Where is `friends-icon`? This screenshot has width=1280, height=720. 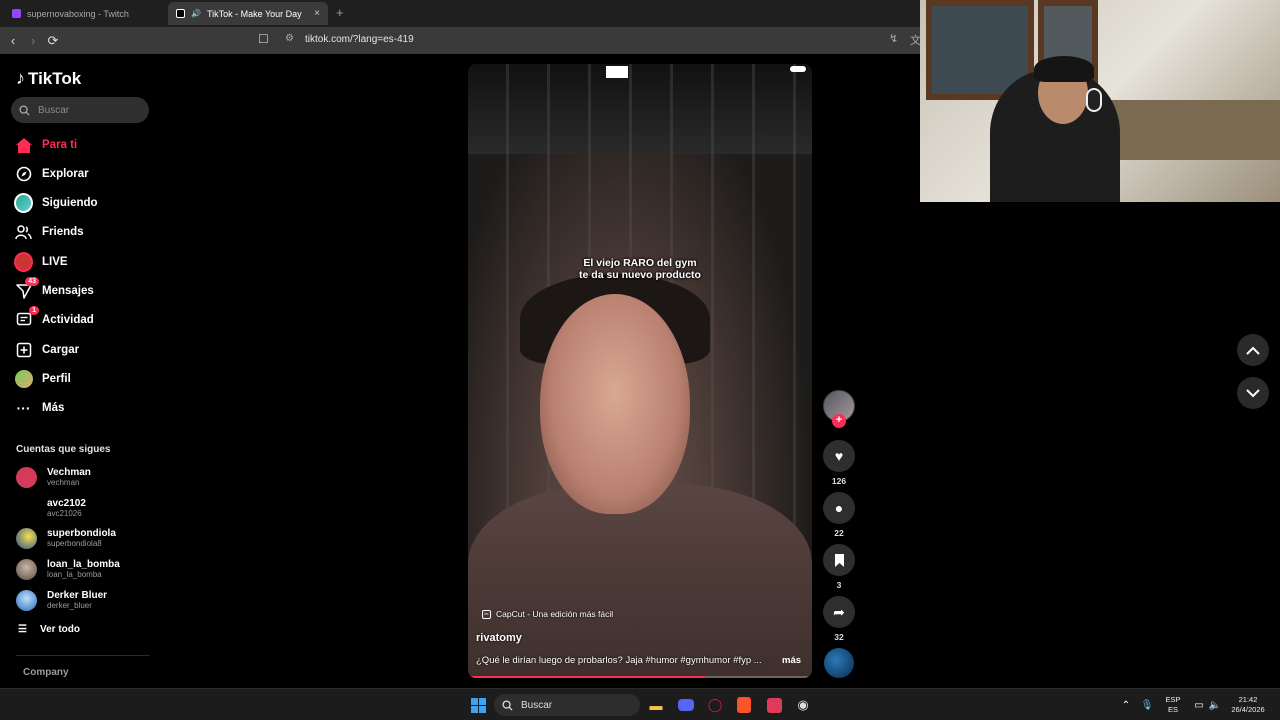 friends-icon is located at coordinates (23, 232).